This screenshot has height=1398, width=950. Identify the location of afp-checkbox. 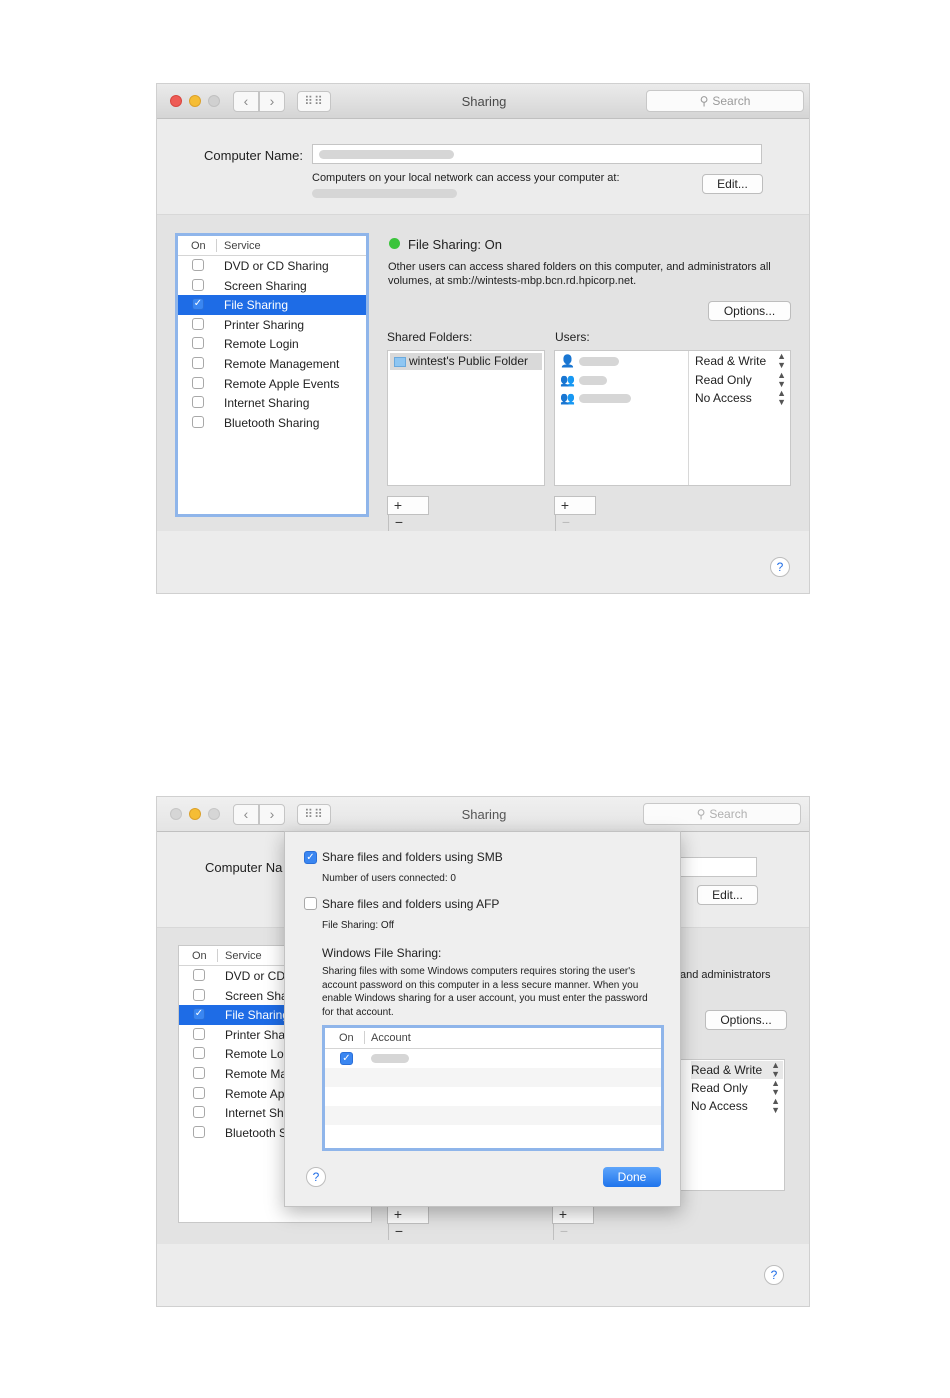
(310, 903).